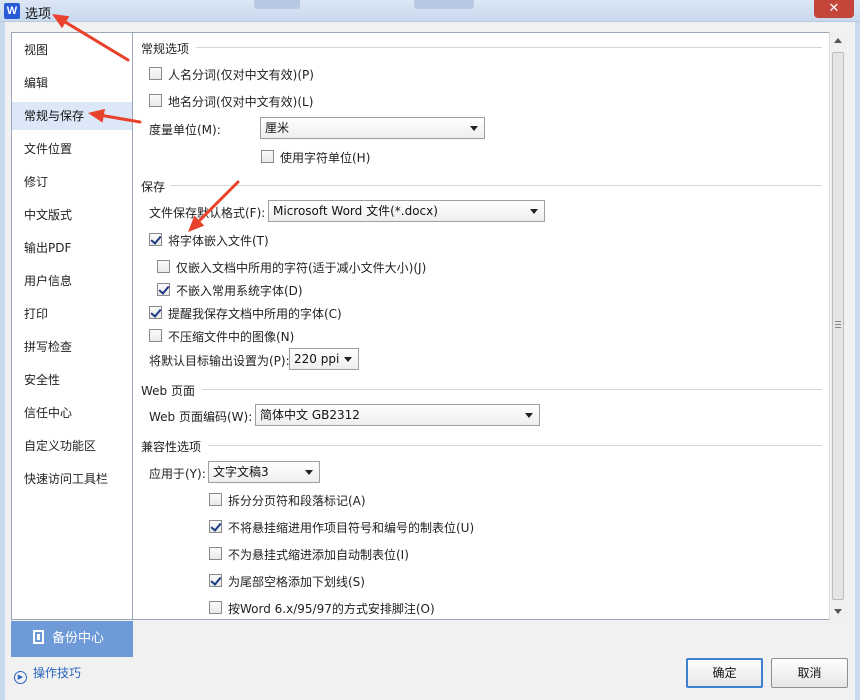 The image size is (860, 700). I want to click on backup-icon, so click(38, 637).